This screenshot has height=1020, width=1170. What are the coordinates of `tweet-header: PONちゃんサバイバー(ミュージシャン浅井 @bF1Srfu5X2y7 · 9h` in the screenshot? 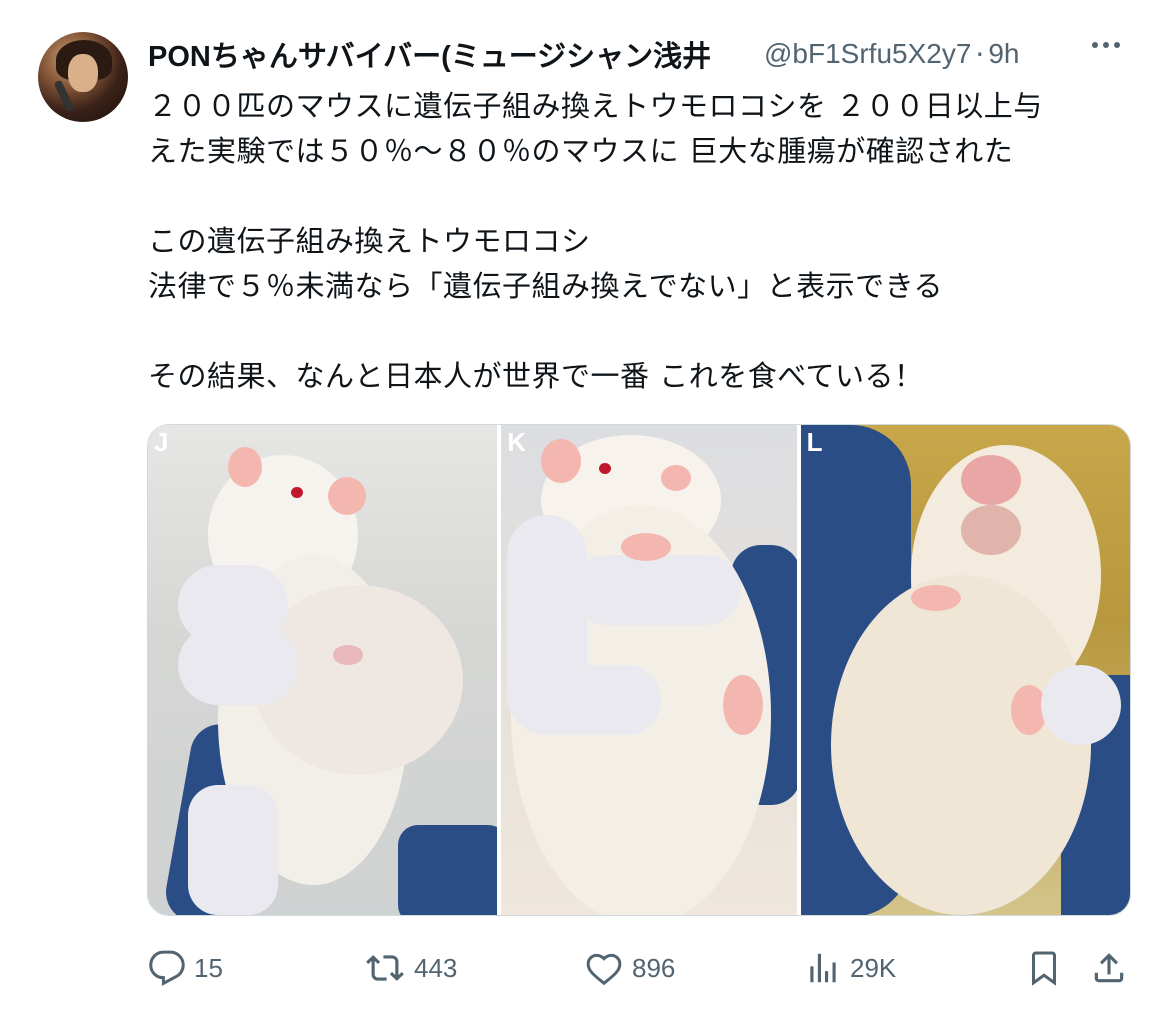 It's located at (643, 54).